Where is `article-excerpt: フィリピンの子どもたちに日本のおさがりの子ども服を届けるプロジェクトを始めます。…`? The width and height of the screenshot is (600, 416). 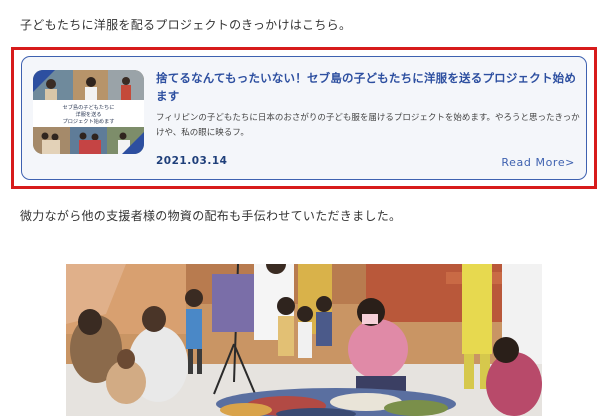
article-excerpt: フィリピンの子どもたちに日本のおさがりの子ども服を届けるプロジェクトを始めます。… is located at coordinates (368, 125).